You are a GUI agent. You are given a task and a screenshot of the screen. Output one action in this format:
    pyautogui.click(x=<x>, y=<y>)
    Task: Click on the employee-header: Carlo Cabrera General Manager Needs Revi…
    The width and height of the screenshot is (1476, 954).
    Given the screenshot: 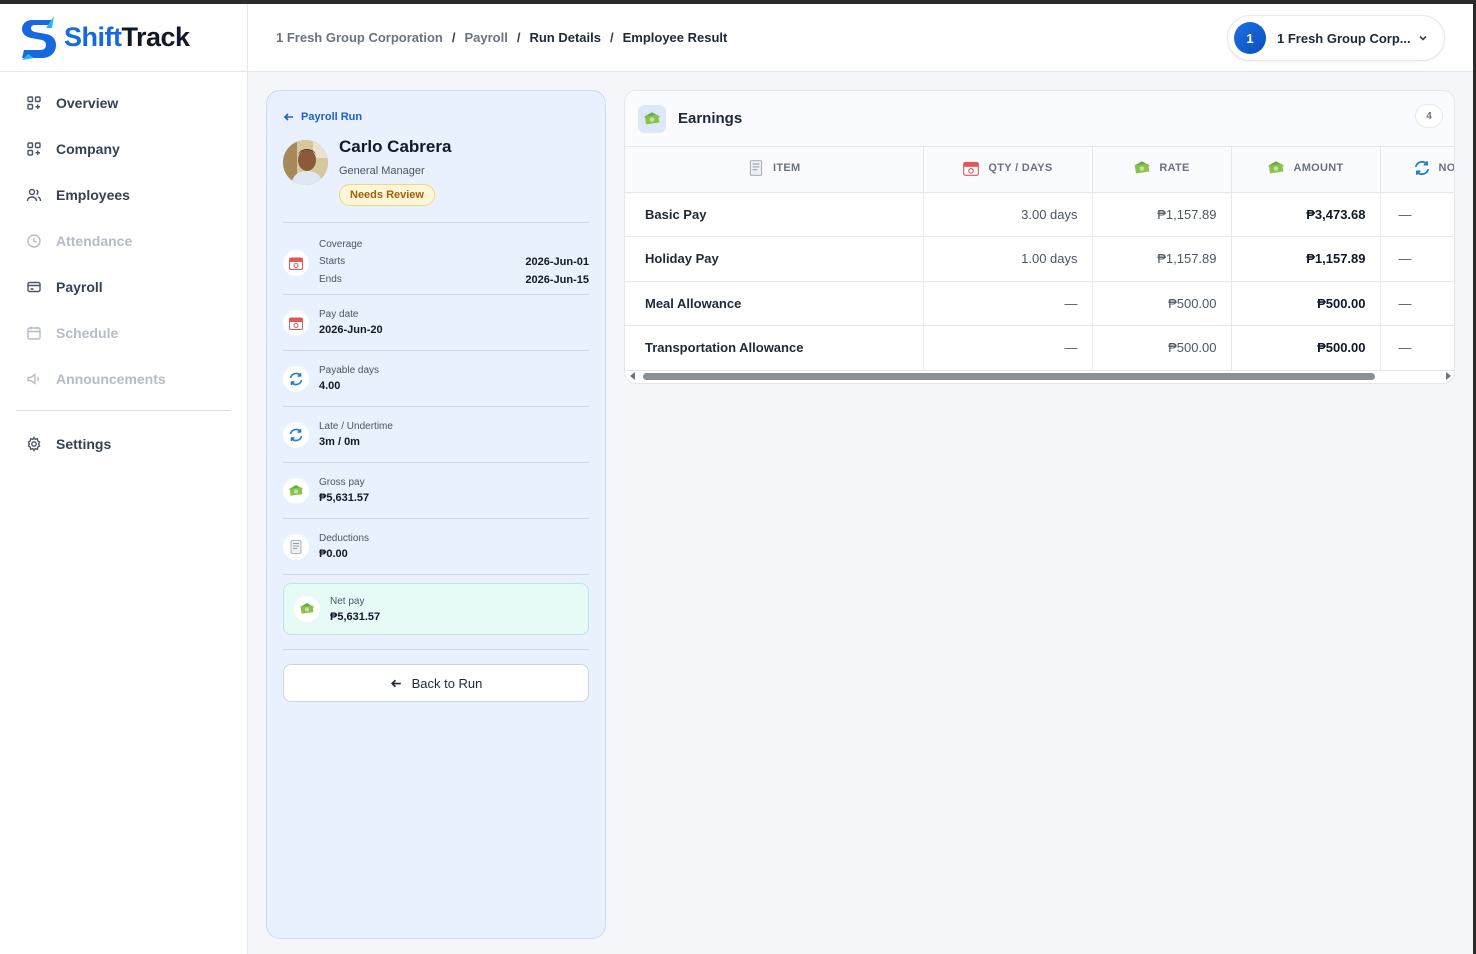 What is the action you would take?
    pyautogui.click(x=436, y=171)
    